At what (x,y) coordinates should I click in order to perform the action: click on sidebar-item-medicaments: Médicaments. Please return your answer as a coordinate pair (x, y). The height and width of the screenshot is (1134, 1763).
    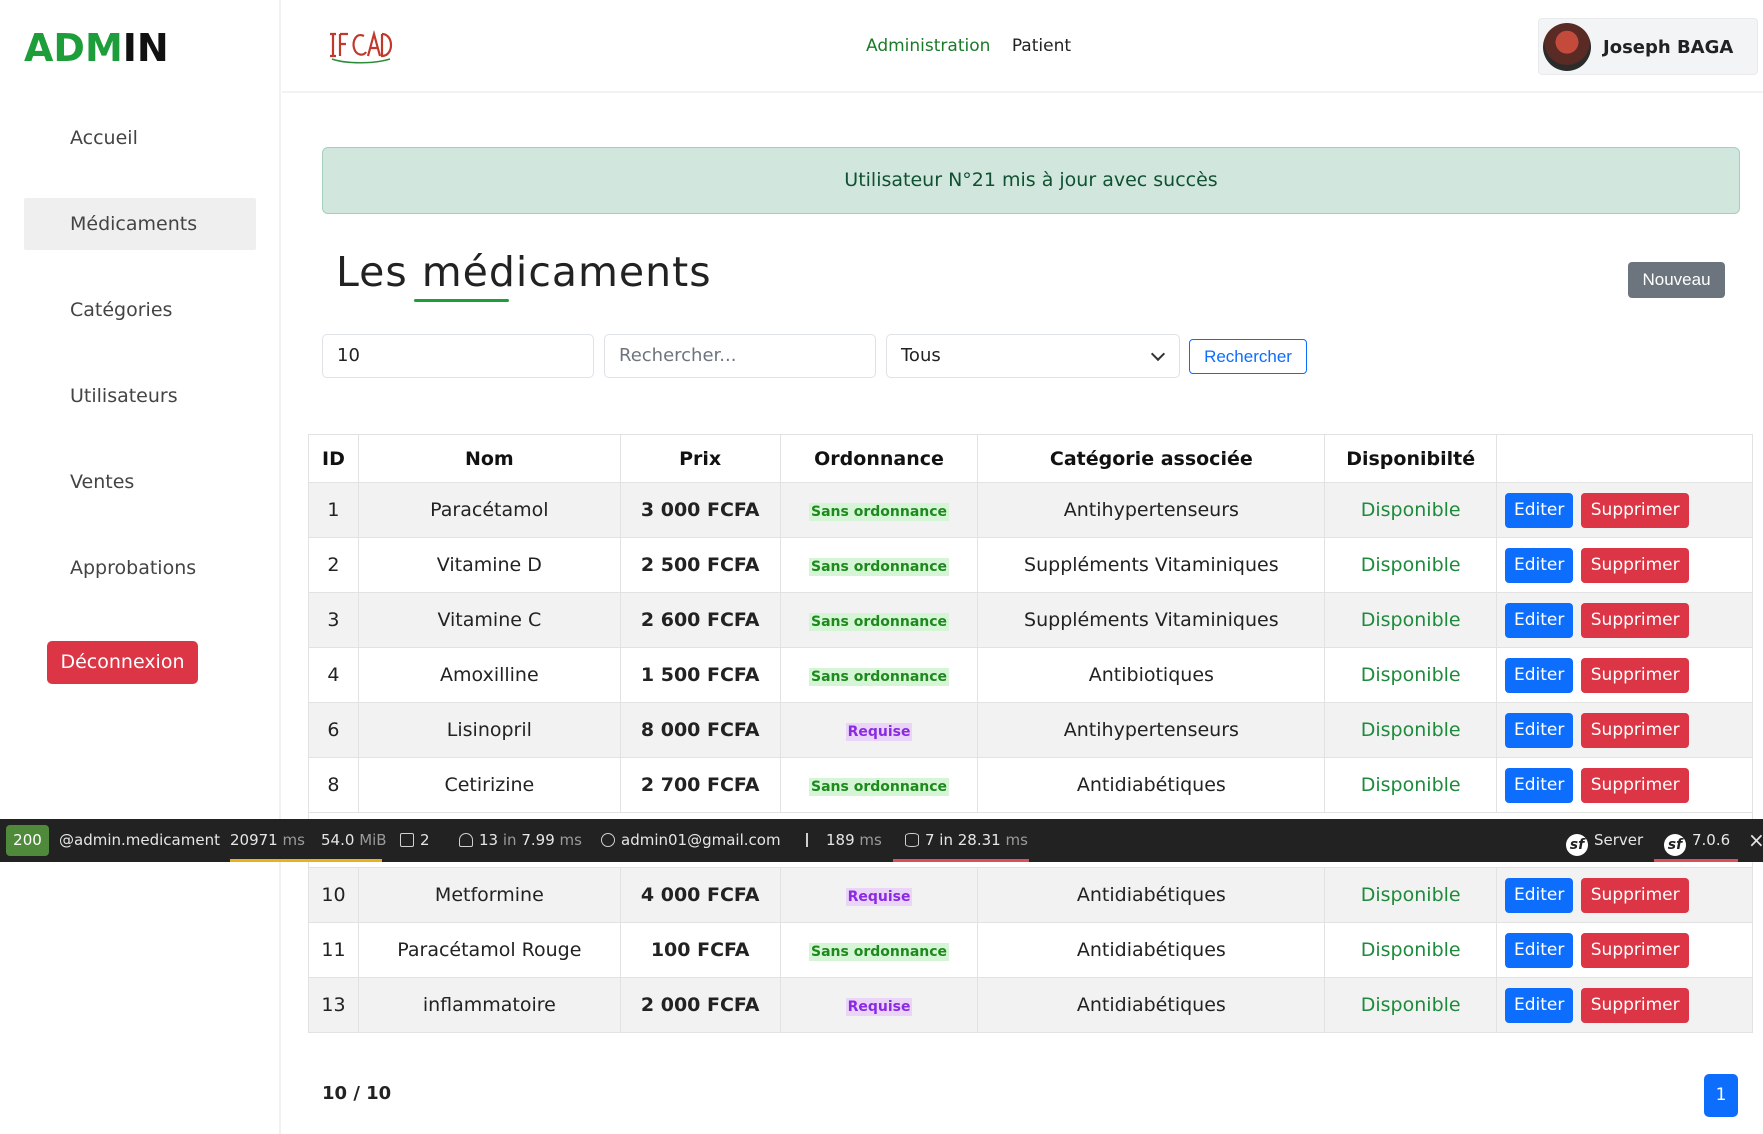
    Looking at the image, I should click on (140, 224).